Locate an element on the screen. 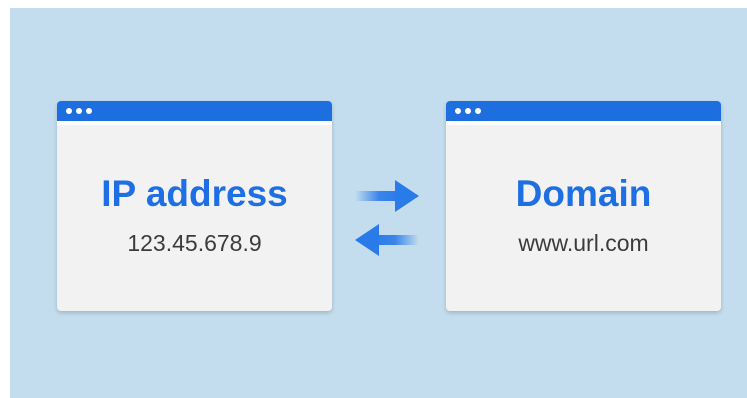  exchange-arrows is located at coordinates (387, 218).